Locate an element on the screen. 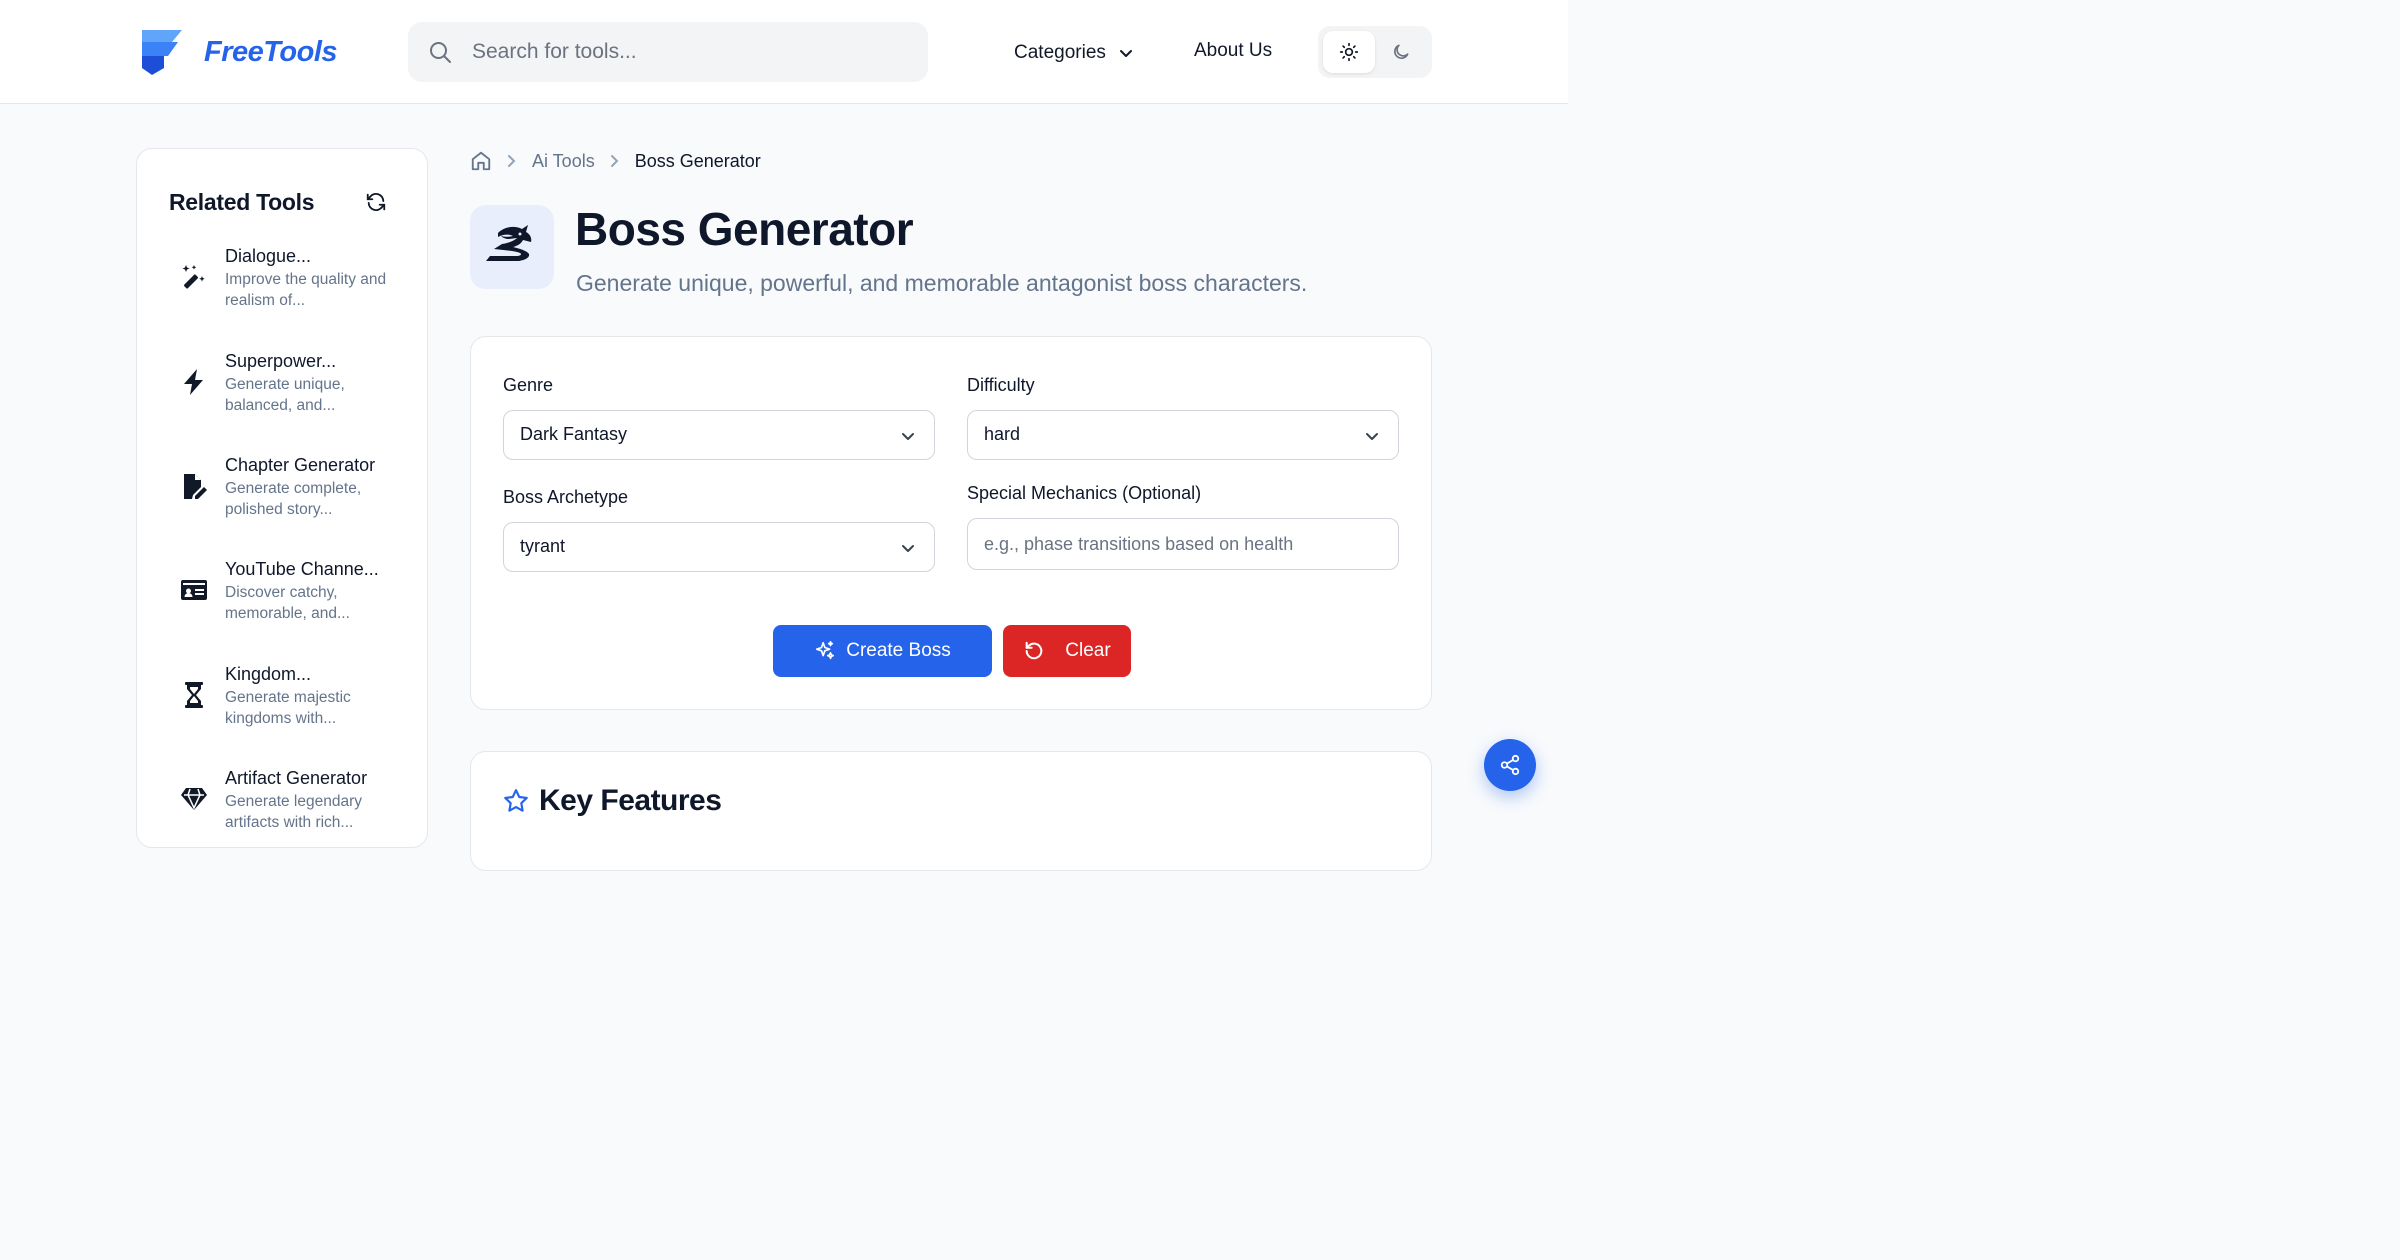 This screenshot has width=2400, height=1260. theme-toggle is located at coordinates (1375, 52).